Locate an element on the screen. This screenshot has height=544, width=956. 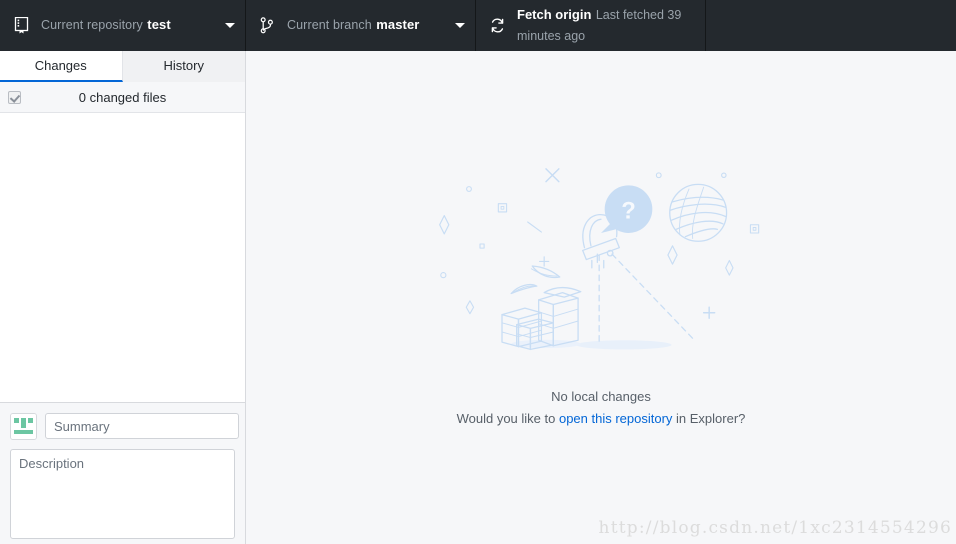
commit-description-input is located at coordinates (122, 494).